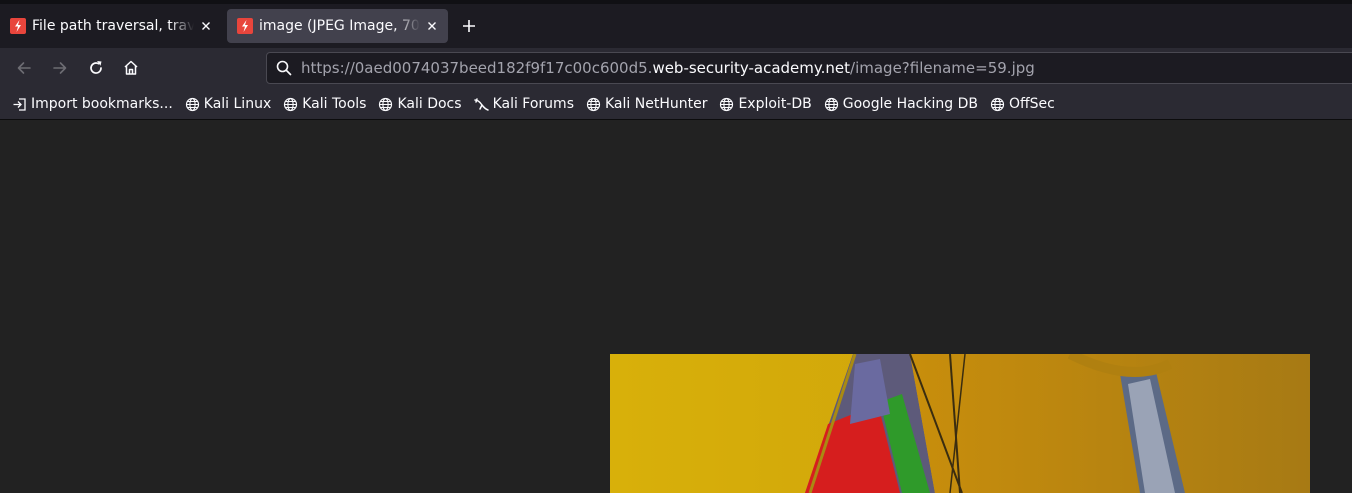  Describe the element at coordinates (751, 68) in the screenshot. I see `url-host: web-security-academy.net` at that location.